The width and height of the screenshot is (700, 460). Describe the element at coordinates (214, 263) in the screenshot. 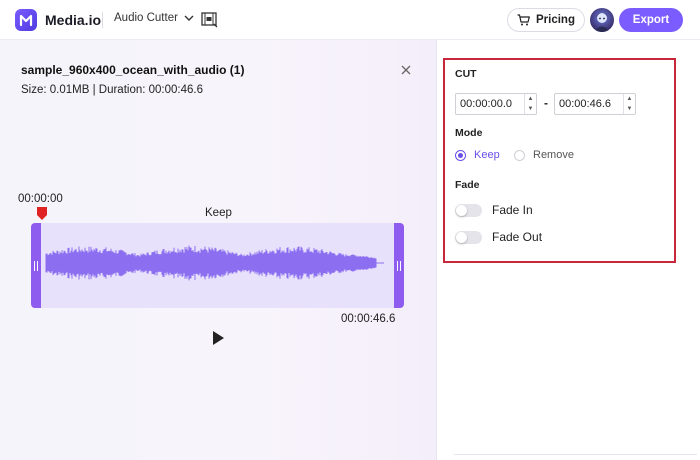

I see `waveform` at that location.